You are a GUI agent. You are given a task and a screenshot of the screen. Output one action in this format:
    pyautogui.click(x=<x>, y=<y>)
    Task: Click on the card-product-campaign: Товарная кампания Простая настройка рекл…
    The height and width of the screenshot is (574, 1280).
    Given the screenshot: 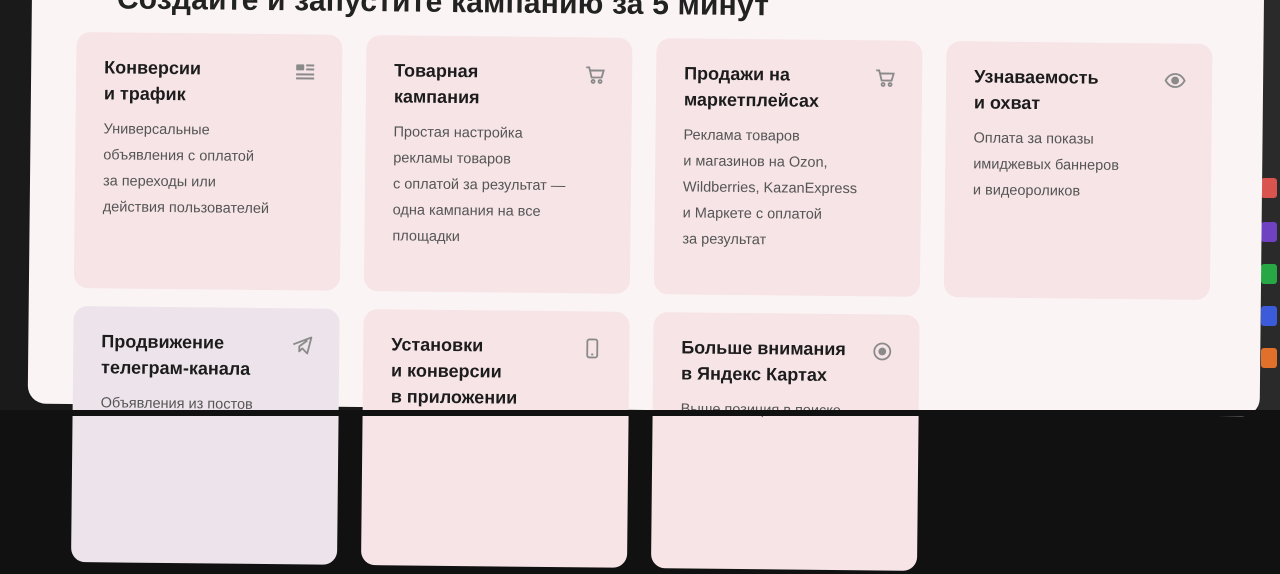 What is the action you would take?
    pyautogui.click(x=498, y=164)
    